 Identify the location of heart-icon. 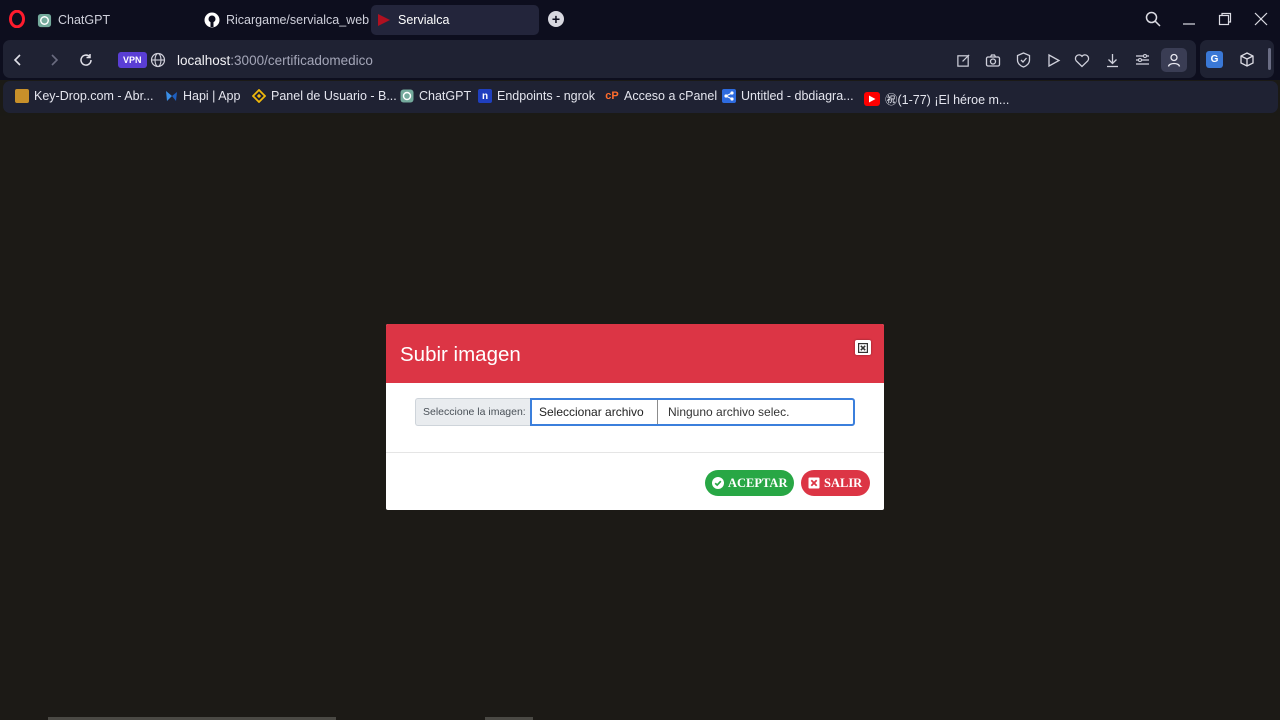
(1082, 60).